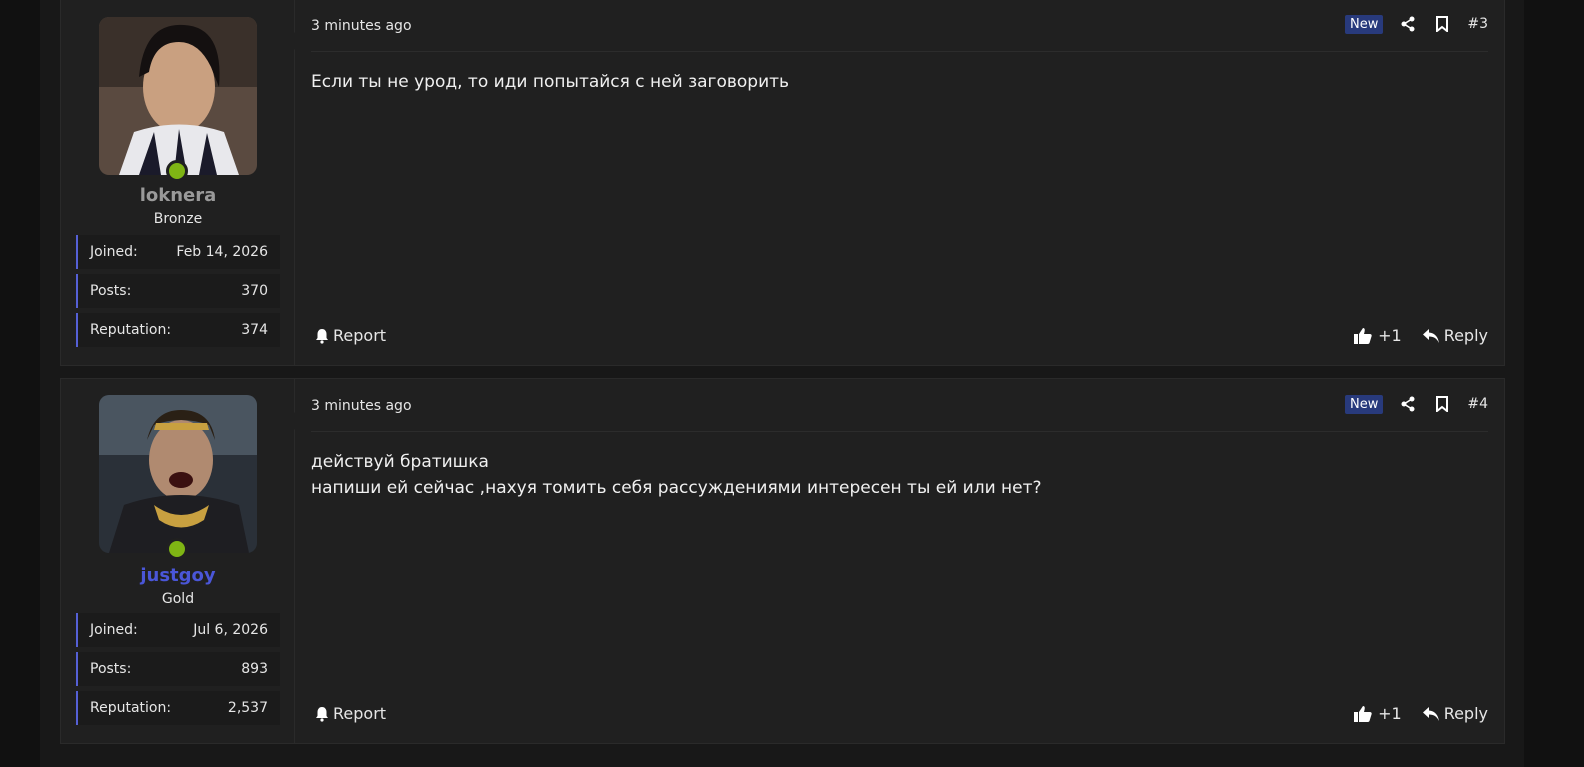 The height and width of the screenshot is (767, 1584). Describe the element at coordinates (178, 669) in the screenshot. I see `stat-posts: Posts: 893` at that location.